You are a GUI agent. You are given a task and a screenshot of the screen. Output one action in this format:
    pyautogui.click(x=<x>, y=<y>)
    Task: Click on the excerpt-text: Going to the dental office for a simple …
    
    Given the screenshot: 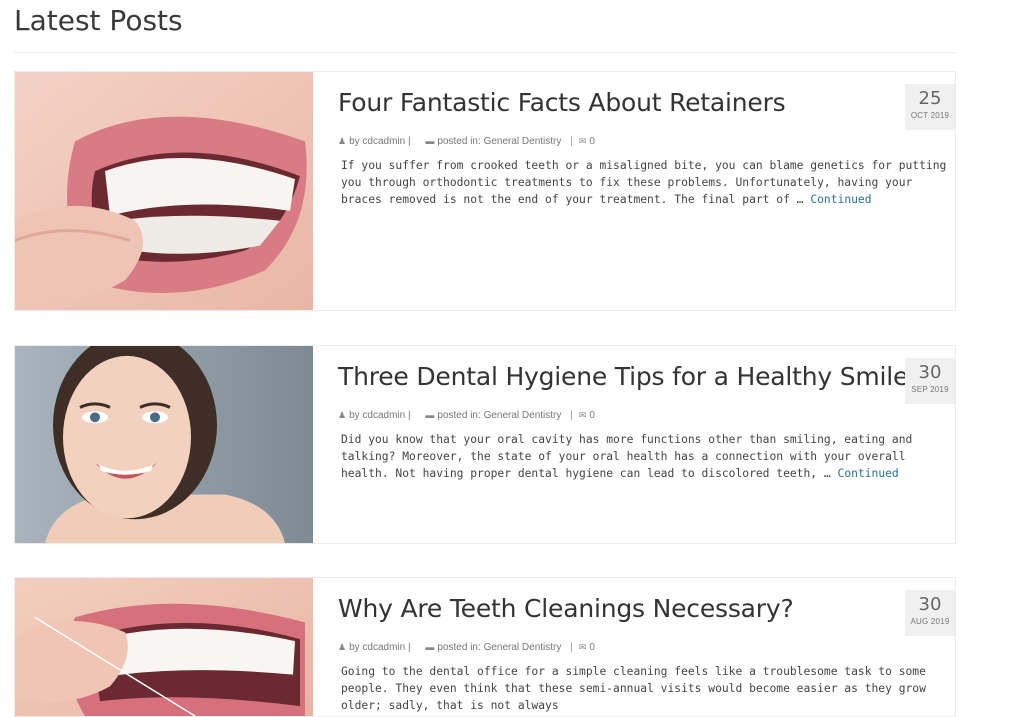 What is the action you would take?
    pyautogui.click(x=633, y=688)
    